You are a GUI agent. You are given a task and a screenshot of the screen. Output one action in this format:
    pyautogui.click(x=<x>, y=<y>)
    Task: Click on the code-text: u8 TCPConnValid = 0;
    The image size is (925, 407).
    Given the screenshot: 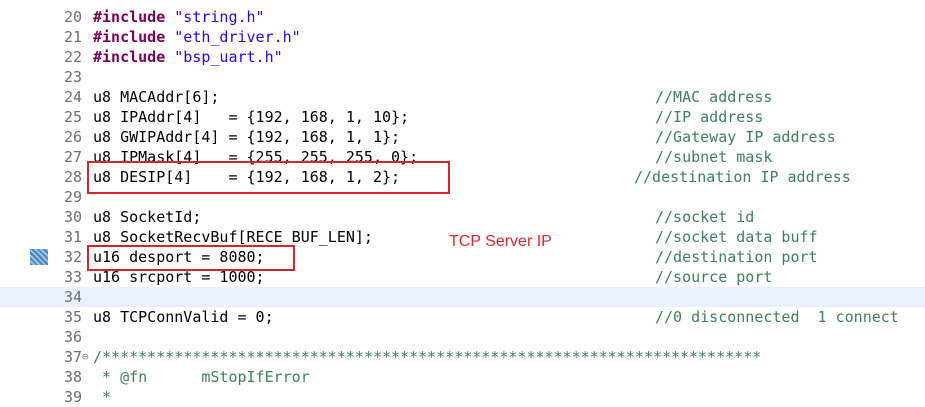 What is the action you would take?
    pyautogui.click(x=183, y=317)
    